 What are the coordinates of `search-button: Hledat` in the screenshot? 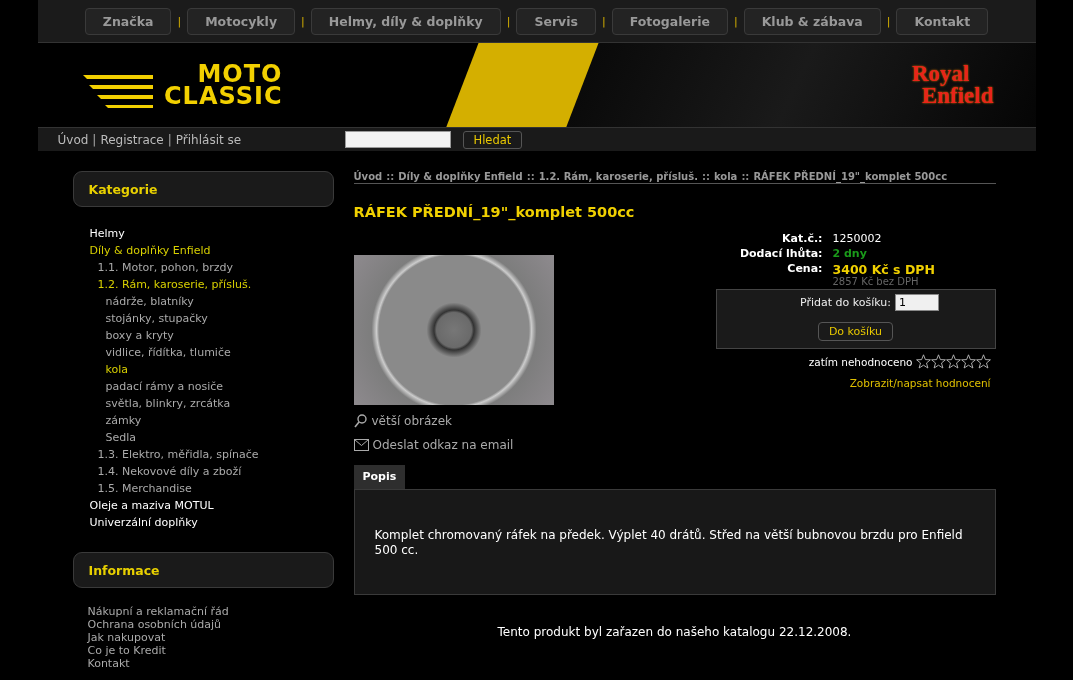 It's located at (492, 139).